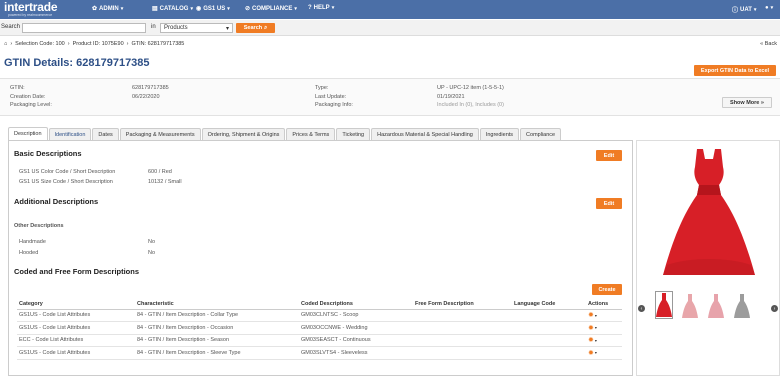 The width and height of the screenshot is (780, 380). Describe the element at coordinates (40, 44) in the screenshot. I see `breadcrumb-item: Selection Code: 100` at that location.